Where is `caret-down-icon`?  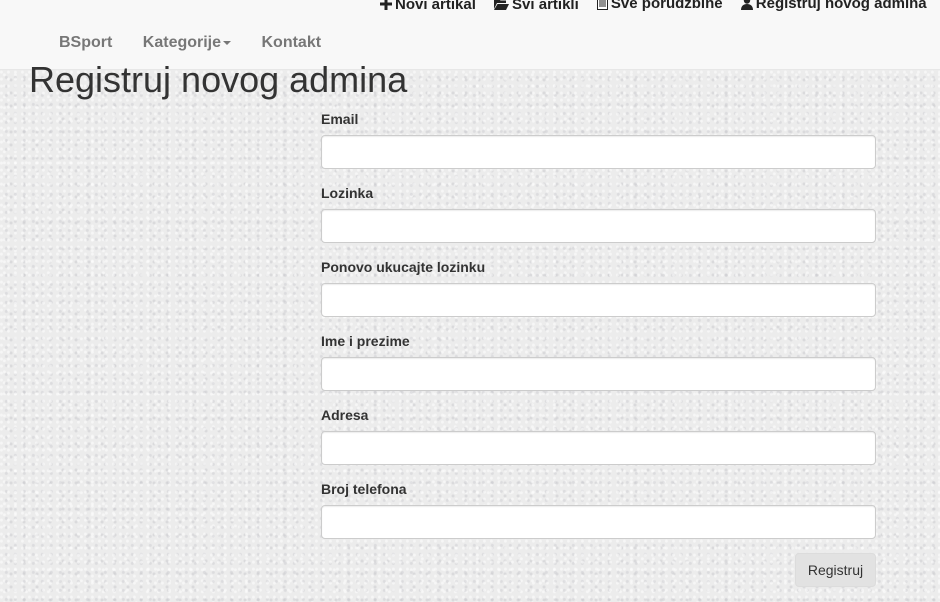
caret-down-icon is located at coordinates (227, 42).